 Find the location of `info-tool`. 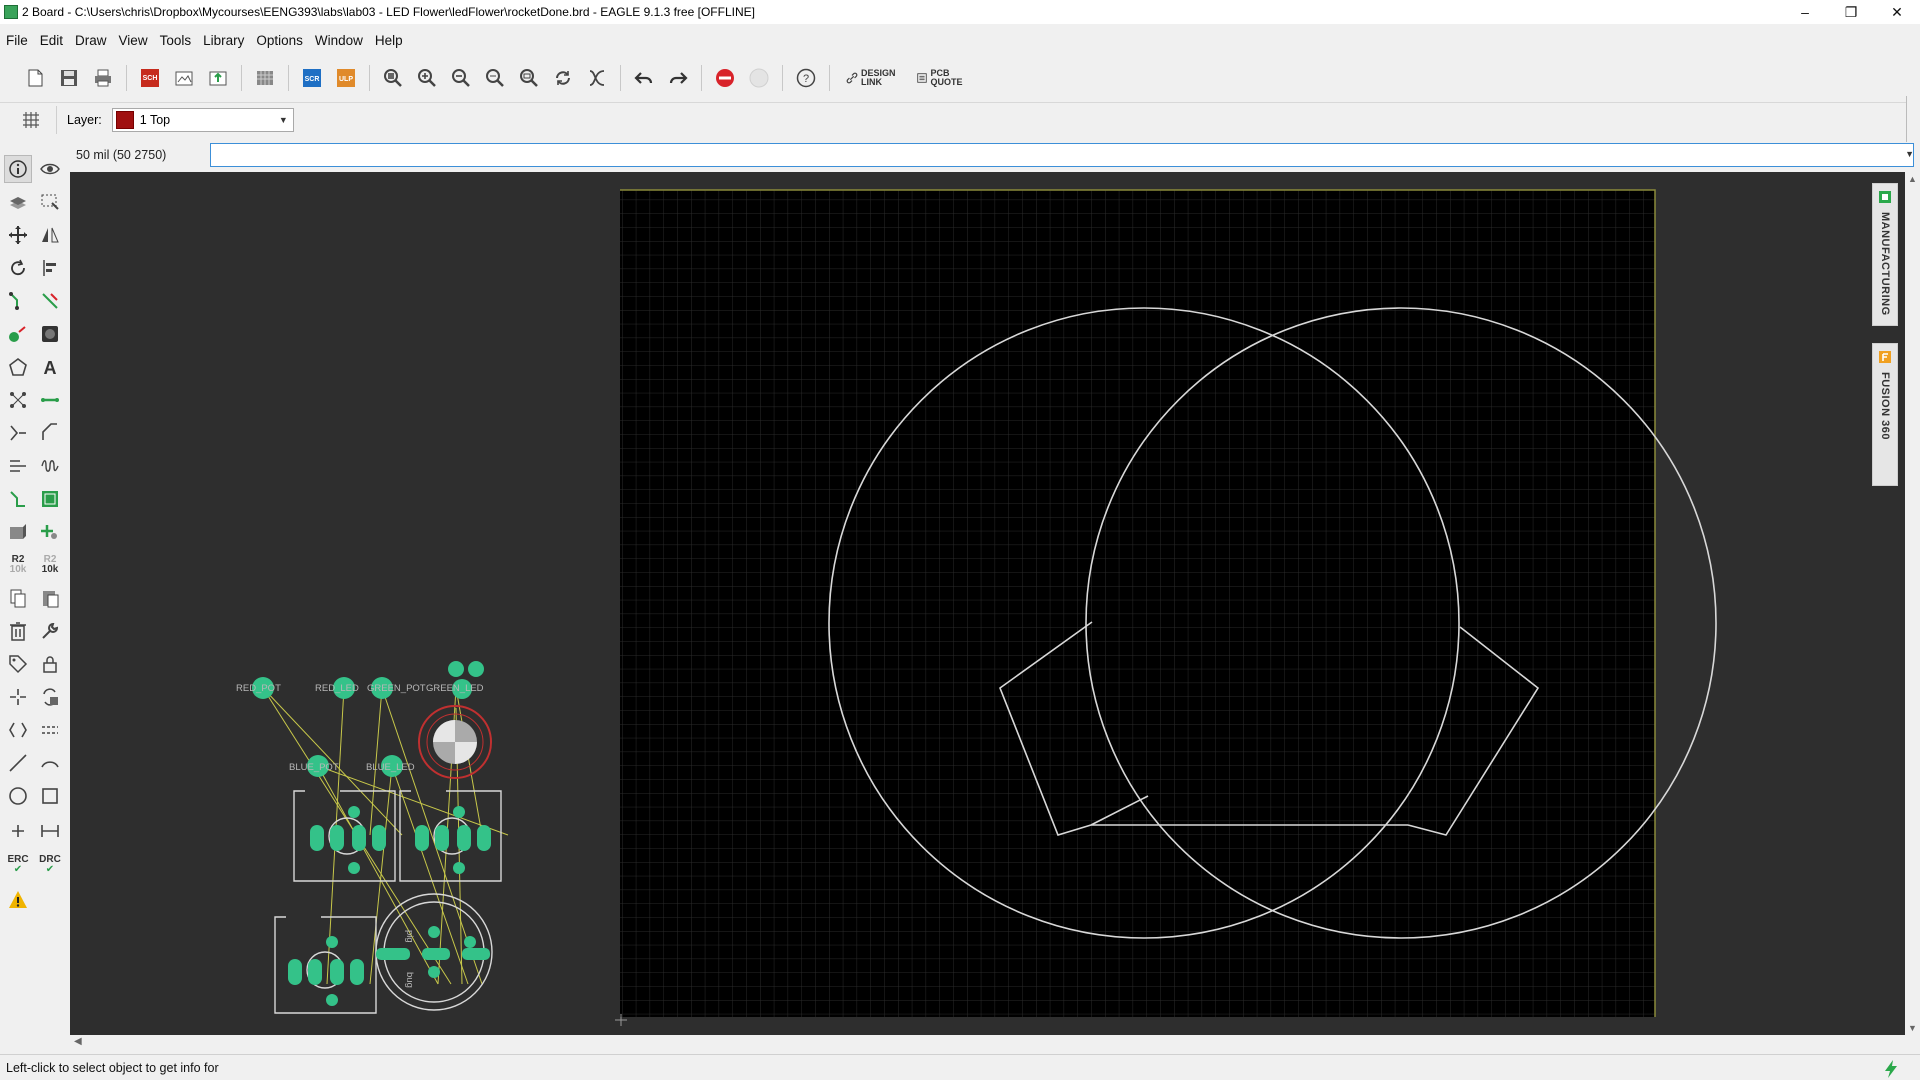

info-tool is located at coordinates (18, 169).